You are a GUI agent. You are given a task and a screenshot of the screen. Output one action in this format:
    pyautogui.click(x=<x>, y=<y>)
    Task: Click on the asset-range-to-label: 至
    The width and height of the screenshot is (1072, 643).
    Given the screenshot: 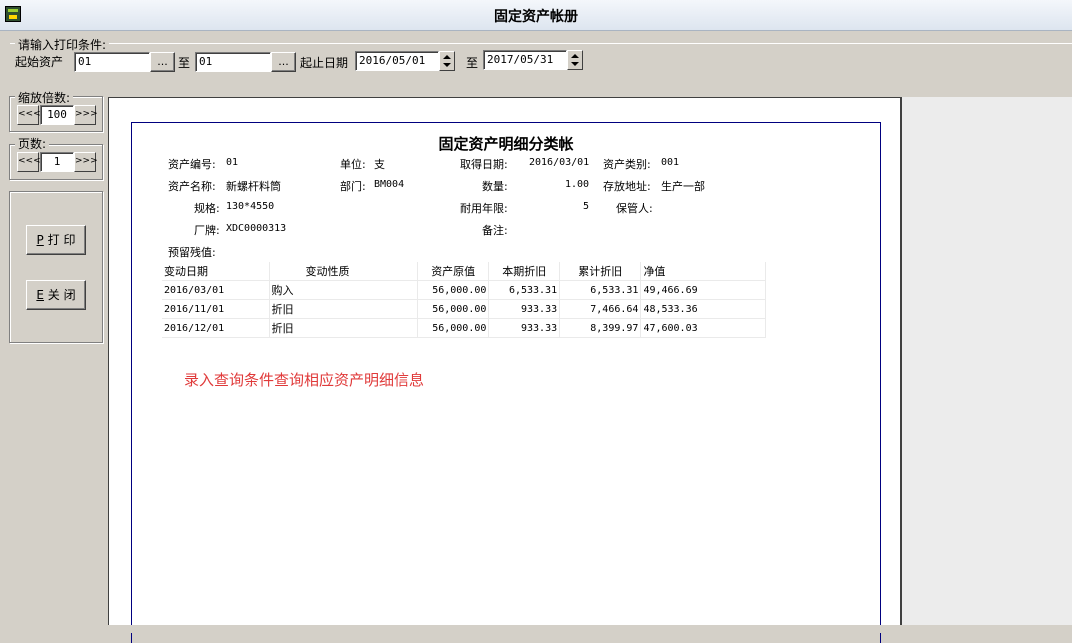 What is the action you would take?
    pyautogui.click(x=184, y=63)
    